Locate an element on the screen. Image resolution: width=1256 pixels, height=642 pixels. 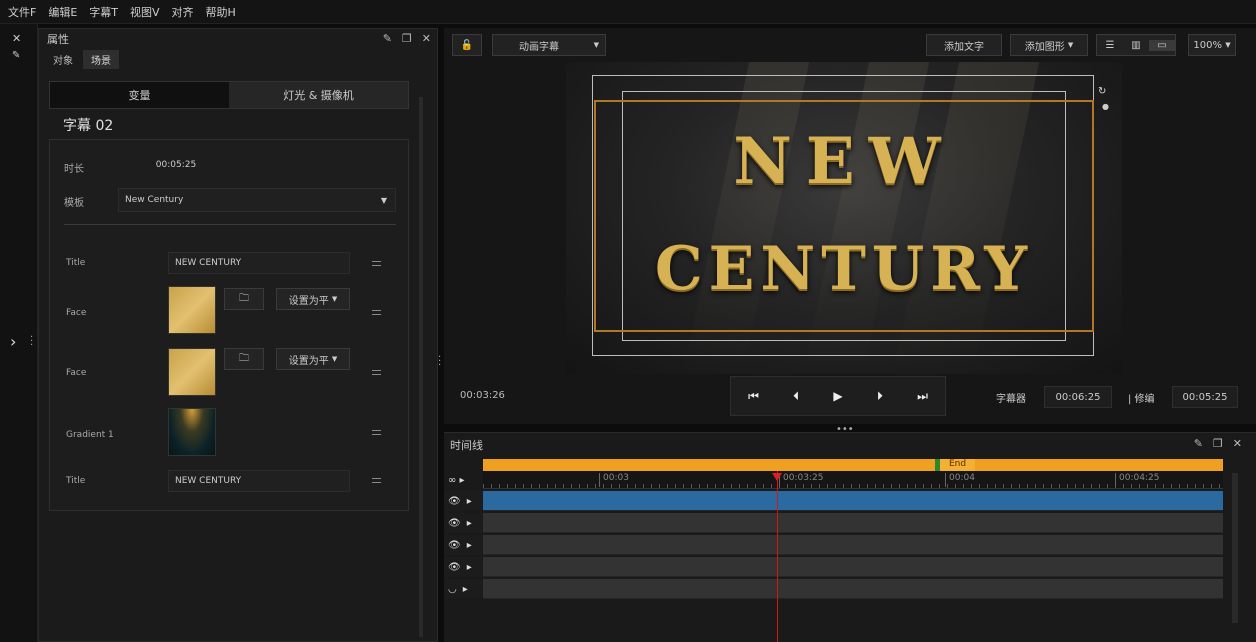
playhead is located at coordinates (777, 556).